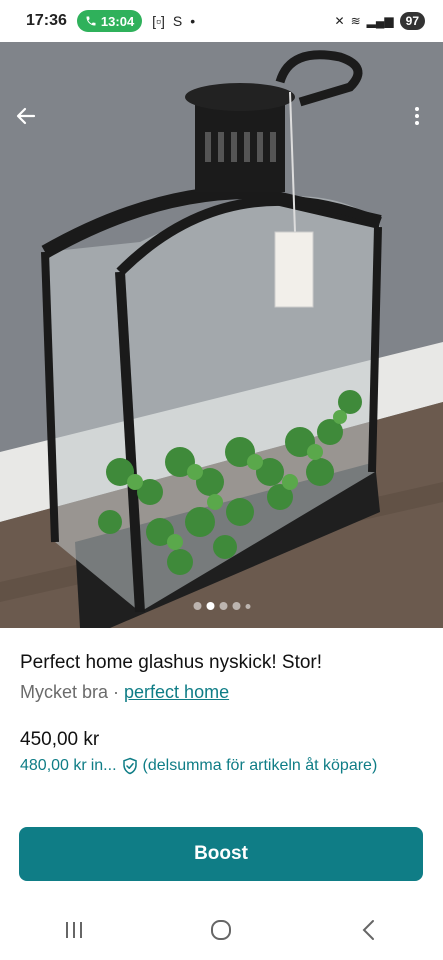 The width and height of the screenshot is (443, 960). I want to click on recent-apps-icon, so click(73, 930).